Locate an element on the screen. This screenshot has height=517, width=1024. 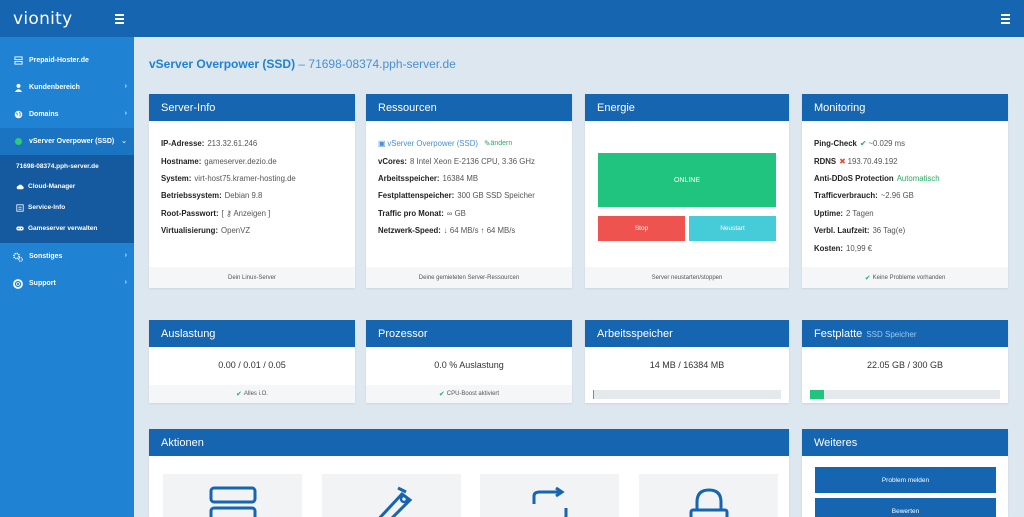
info-label: IP-Adresse: is located at coordinates (183, 144).